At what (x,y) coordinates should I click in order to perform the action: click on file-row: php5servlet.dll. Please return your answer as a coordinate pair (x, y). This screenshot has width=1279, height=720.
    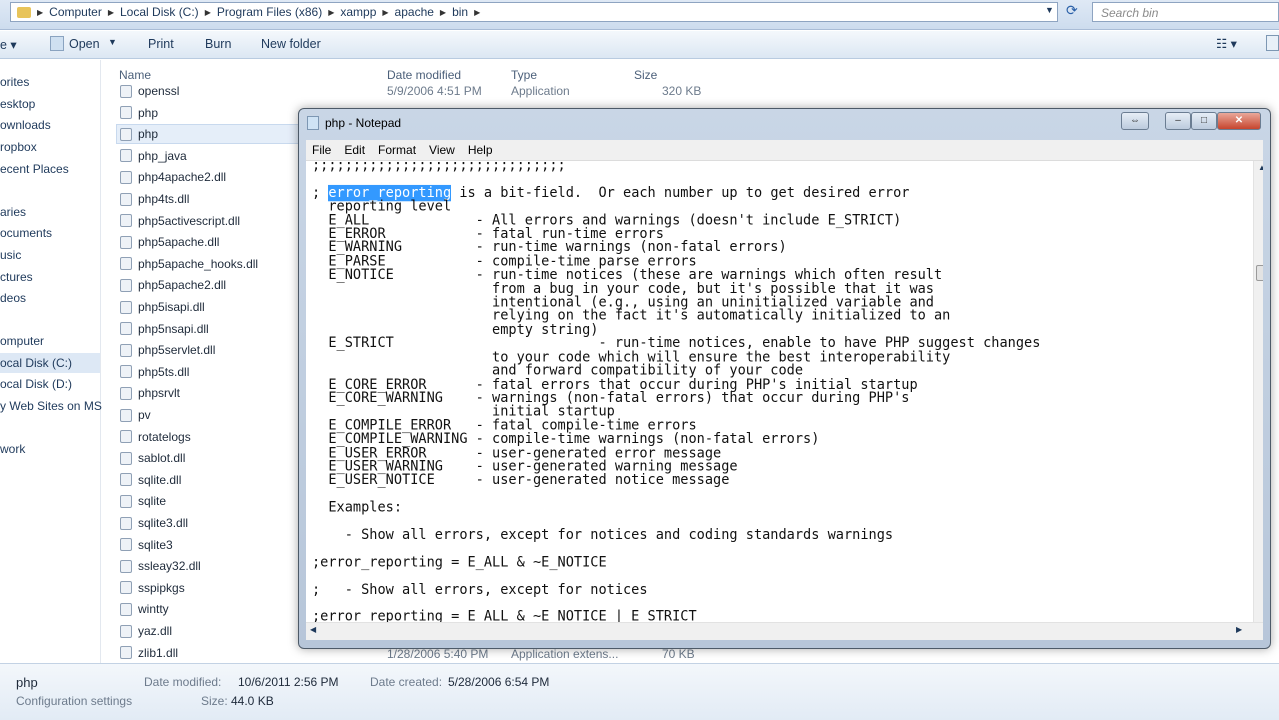
    Looking at the image, I should click on (167, 350).